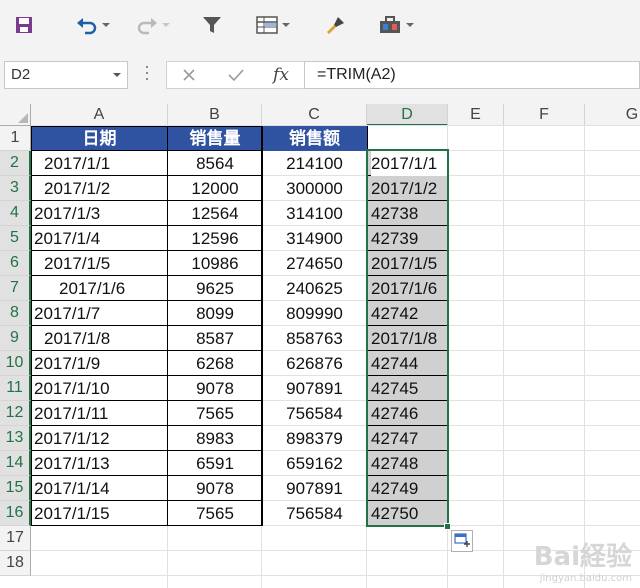  I want to click on cell-date: 2017/1/10, so click(101, 388).